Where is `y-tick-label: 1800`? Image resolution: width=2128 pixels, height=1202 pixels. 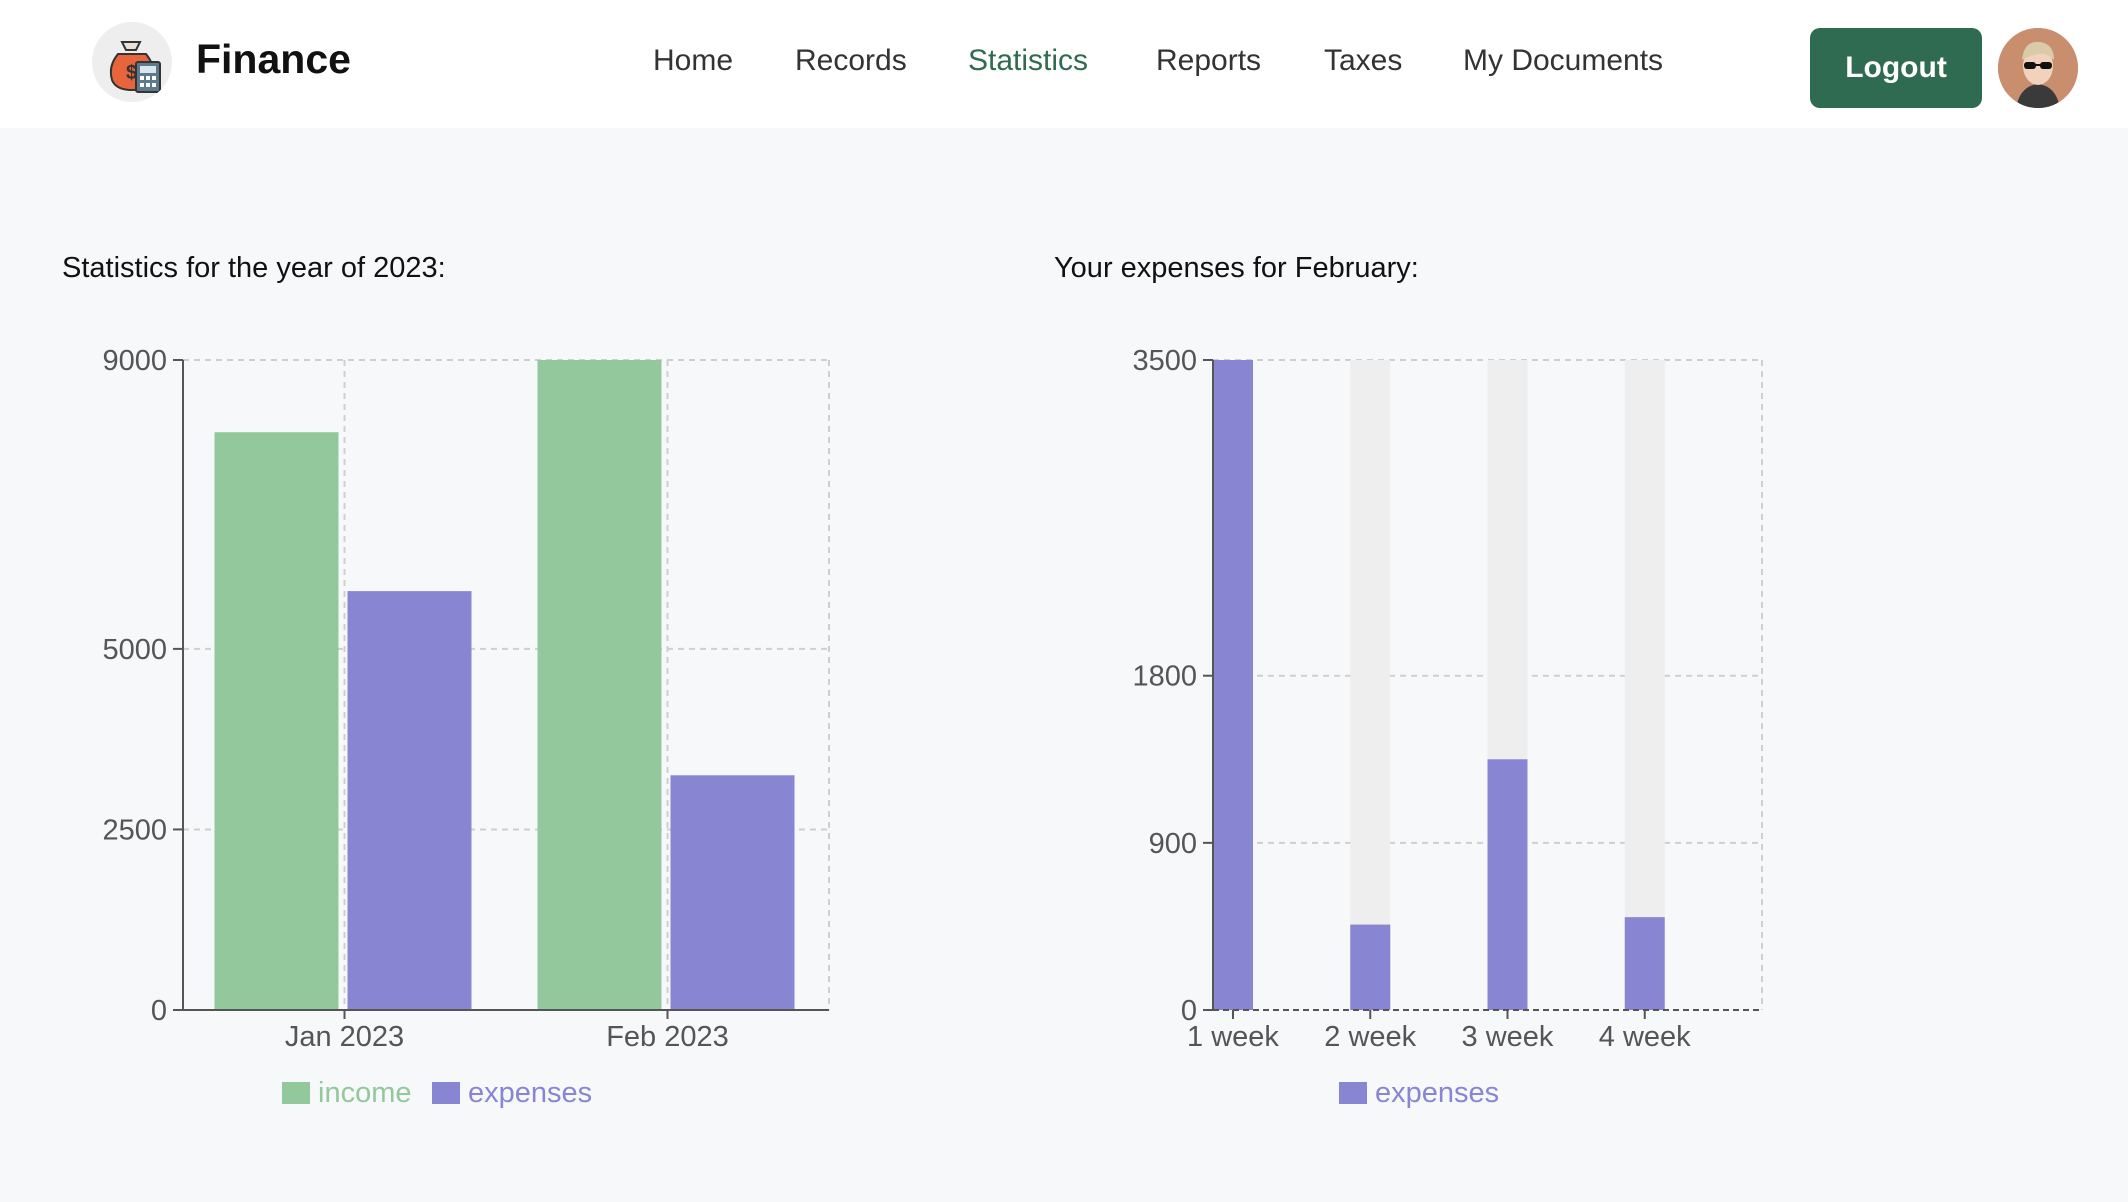 y-tick-label: 1800 is located at coordinates (1164, 677).